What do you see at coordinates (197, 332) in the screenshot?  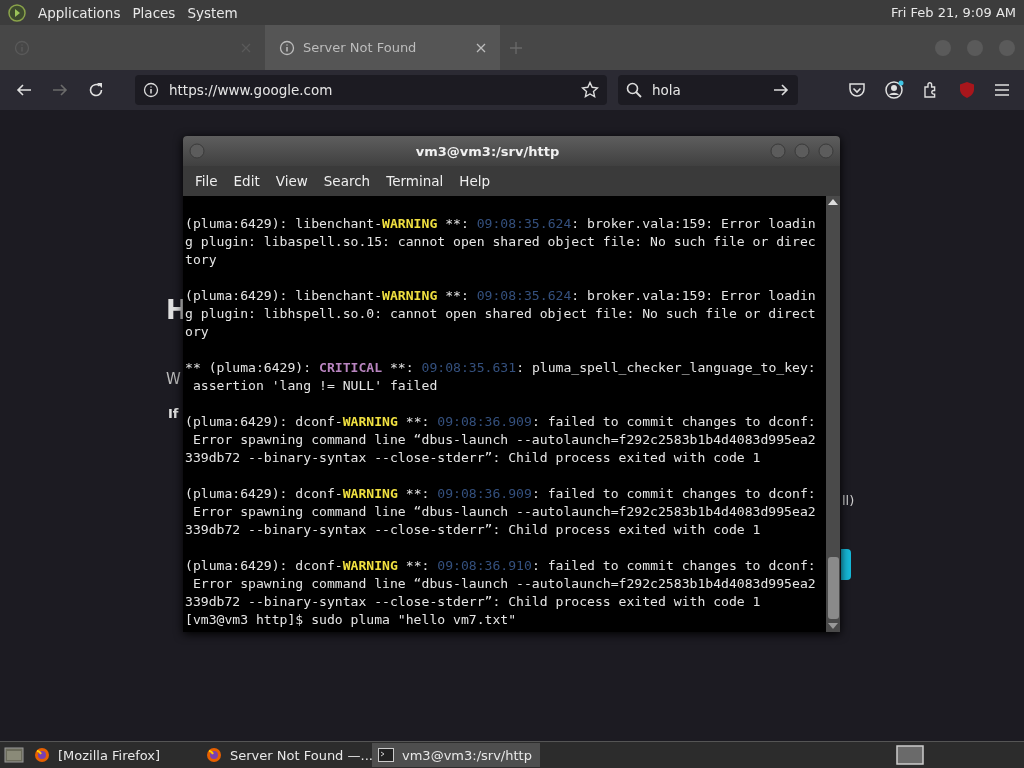 I see `terminal-line: ory` at bounding box center [197, 332].